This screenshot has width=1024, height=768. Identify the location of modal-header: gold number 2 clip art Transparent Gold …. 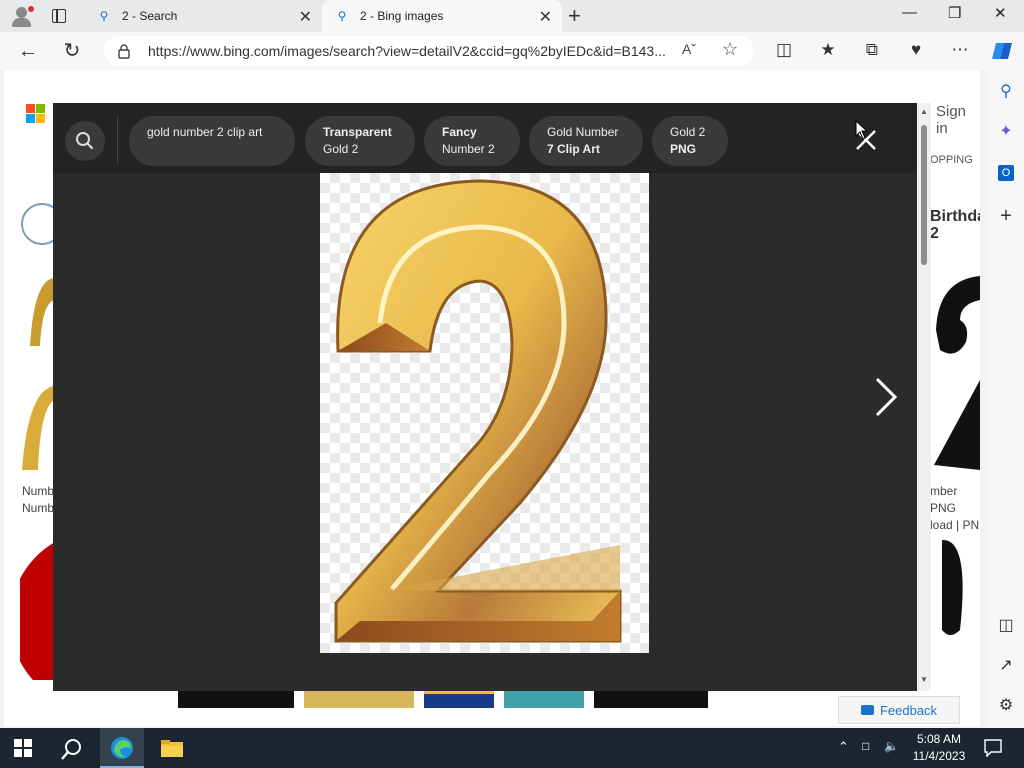
(485, 138).